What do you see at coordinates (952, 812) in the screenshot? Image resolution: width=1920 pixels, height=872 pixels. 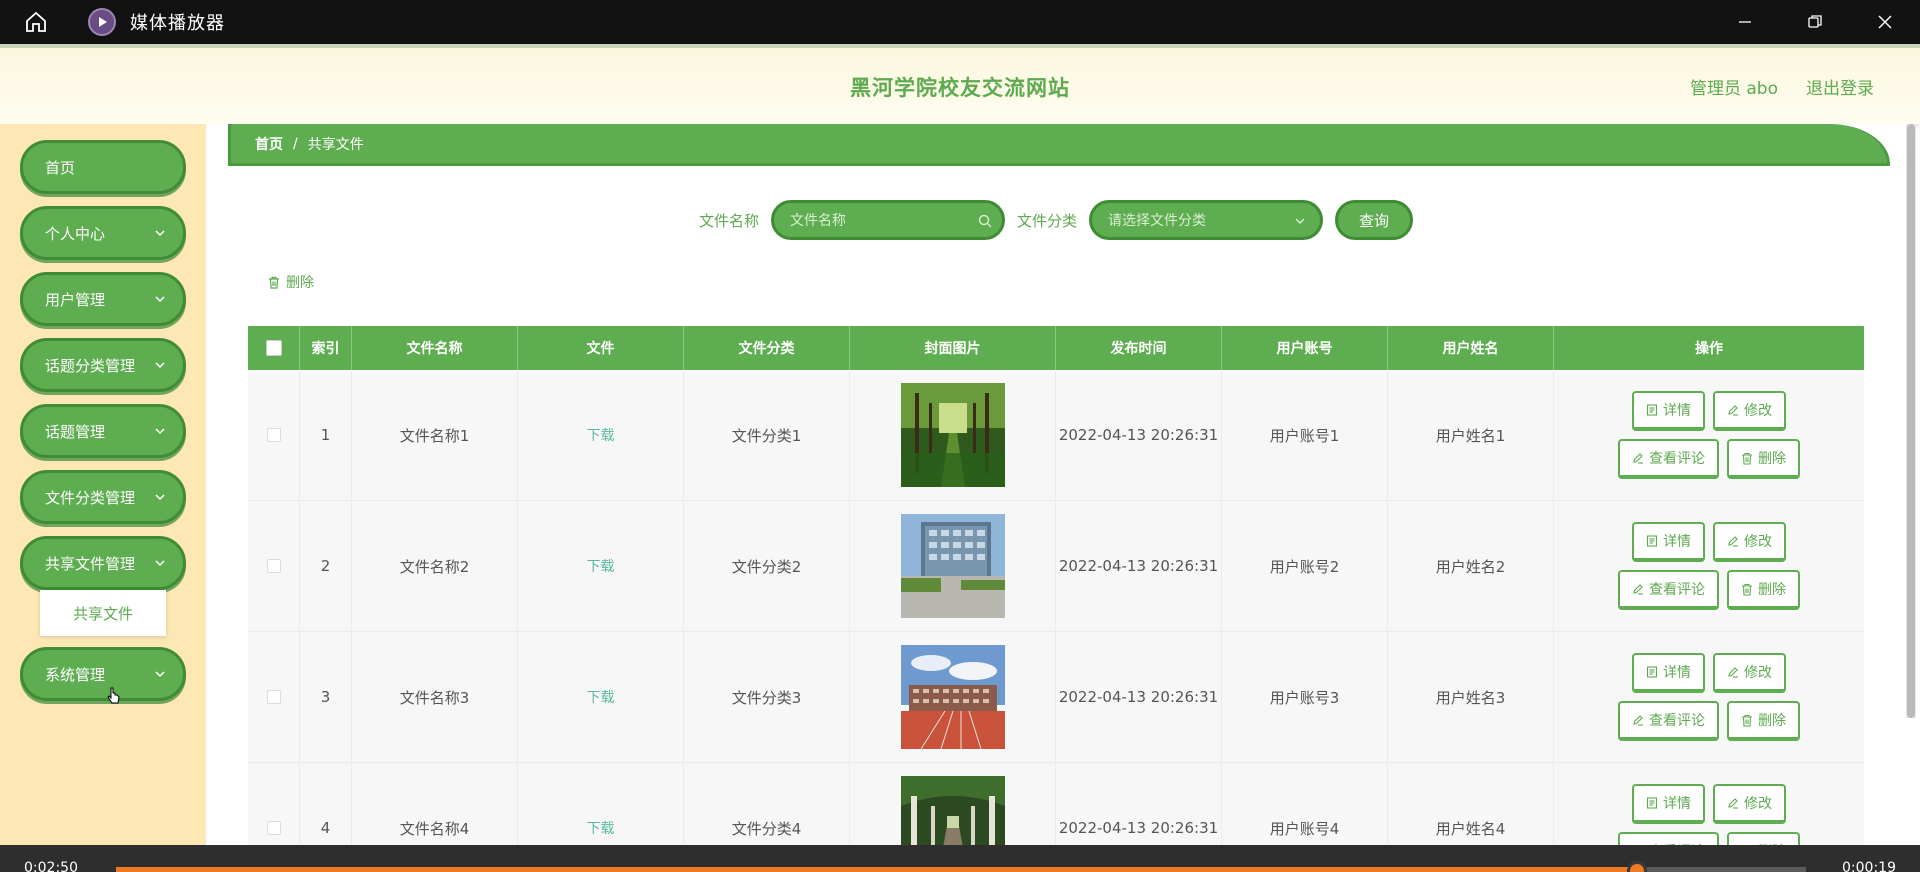 I see `cover-image-garden-corridor` at bounding box center [952, 812].